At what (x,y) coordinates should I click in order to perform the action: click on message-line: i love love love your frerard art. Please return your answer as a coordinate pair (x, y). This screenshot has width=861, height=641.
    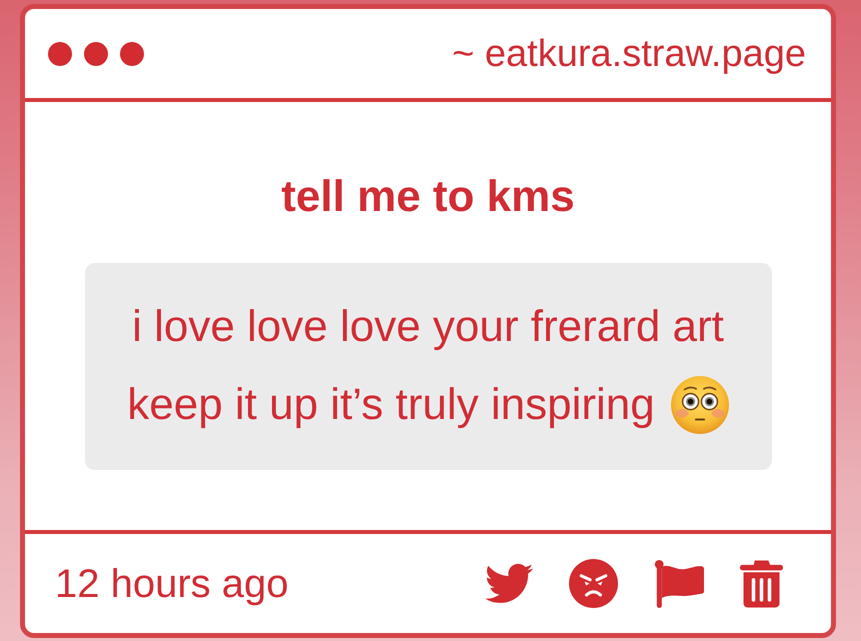
    Looking at the image, I should click on (428, 327).